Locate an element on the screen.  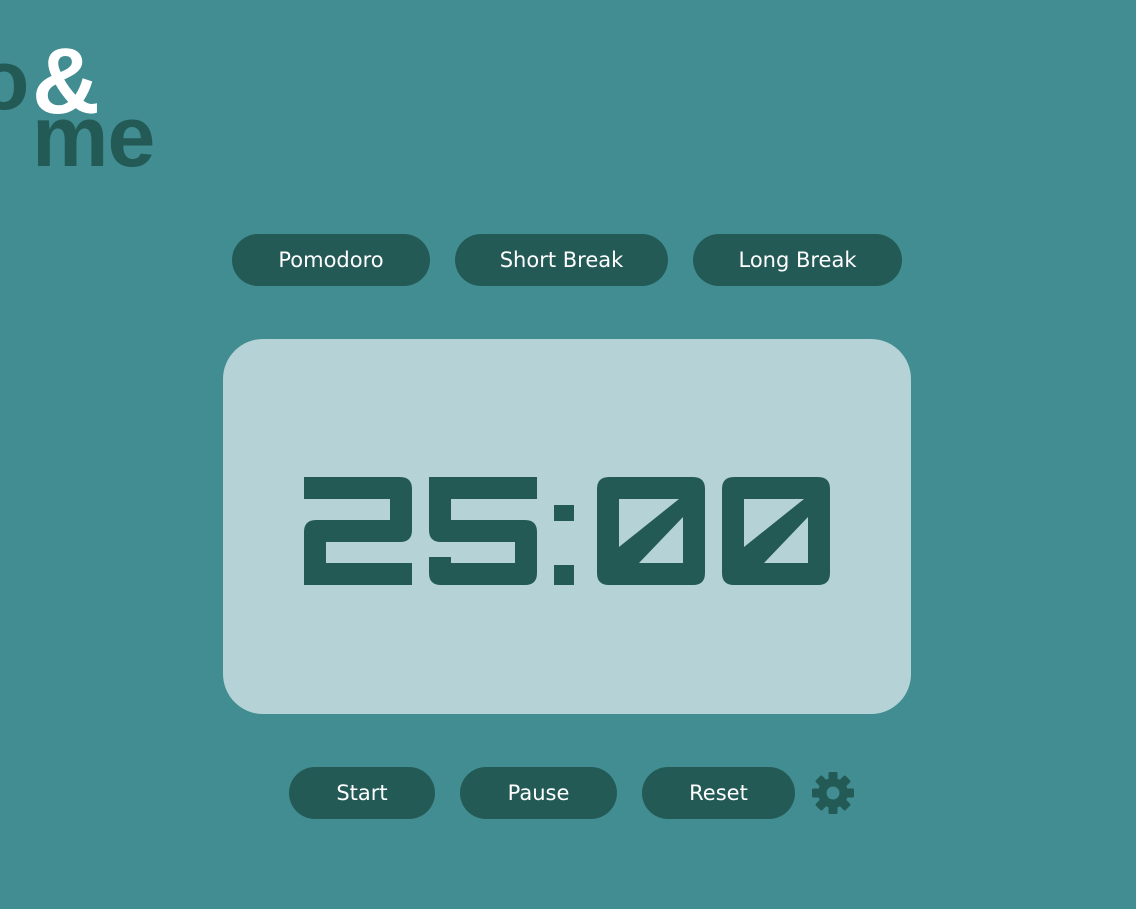
gear-icon is located at coordinates (833, 793).